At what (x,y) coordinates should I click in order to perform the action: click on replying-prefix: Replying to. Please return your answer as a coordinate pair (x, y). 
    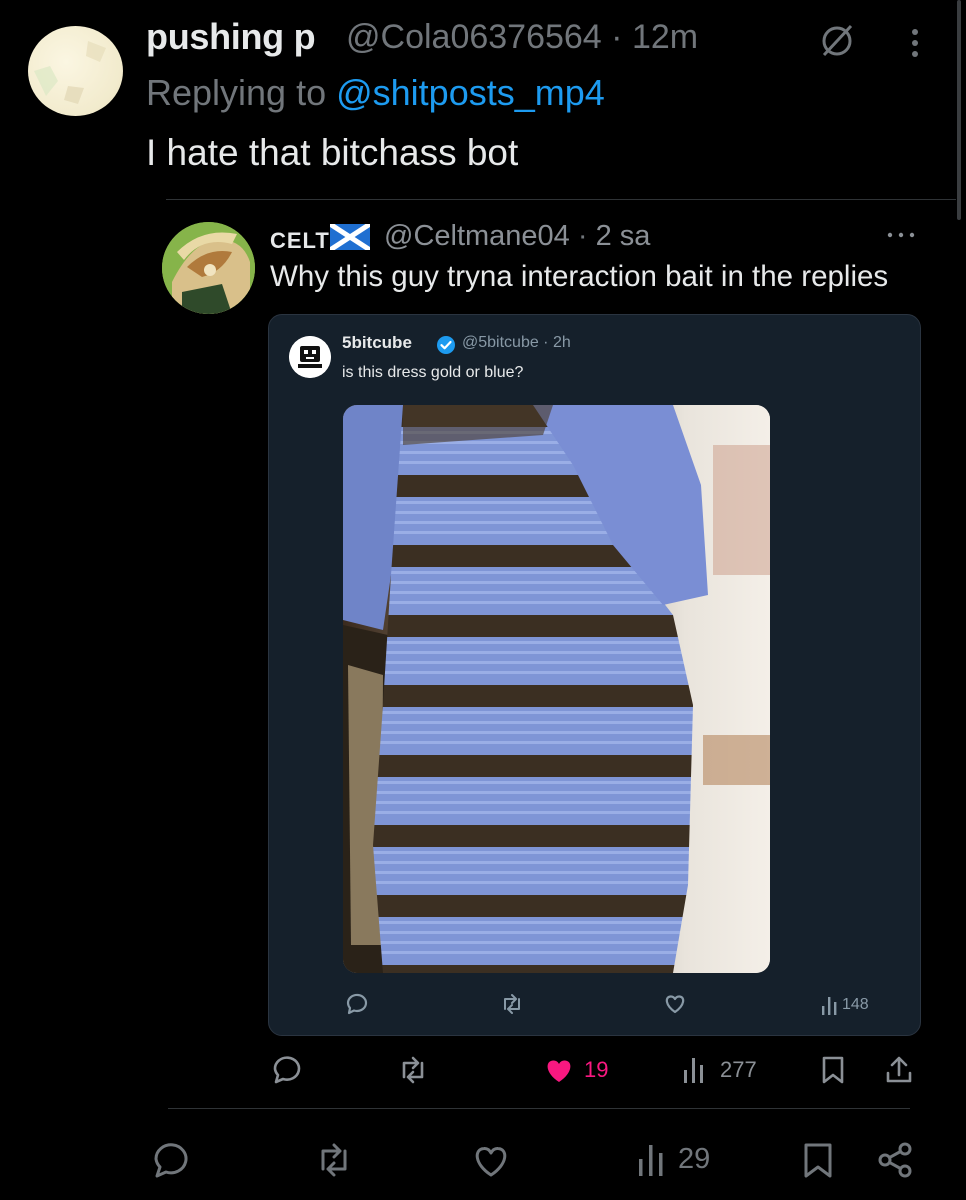
    Looking at the image, I should click on (241, 92).